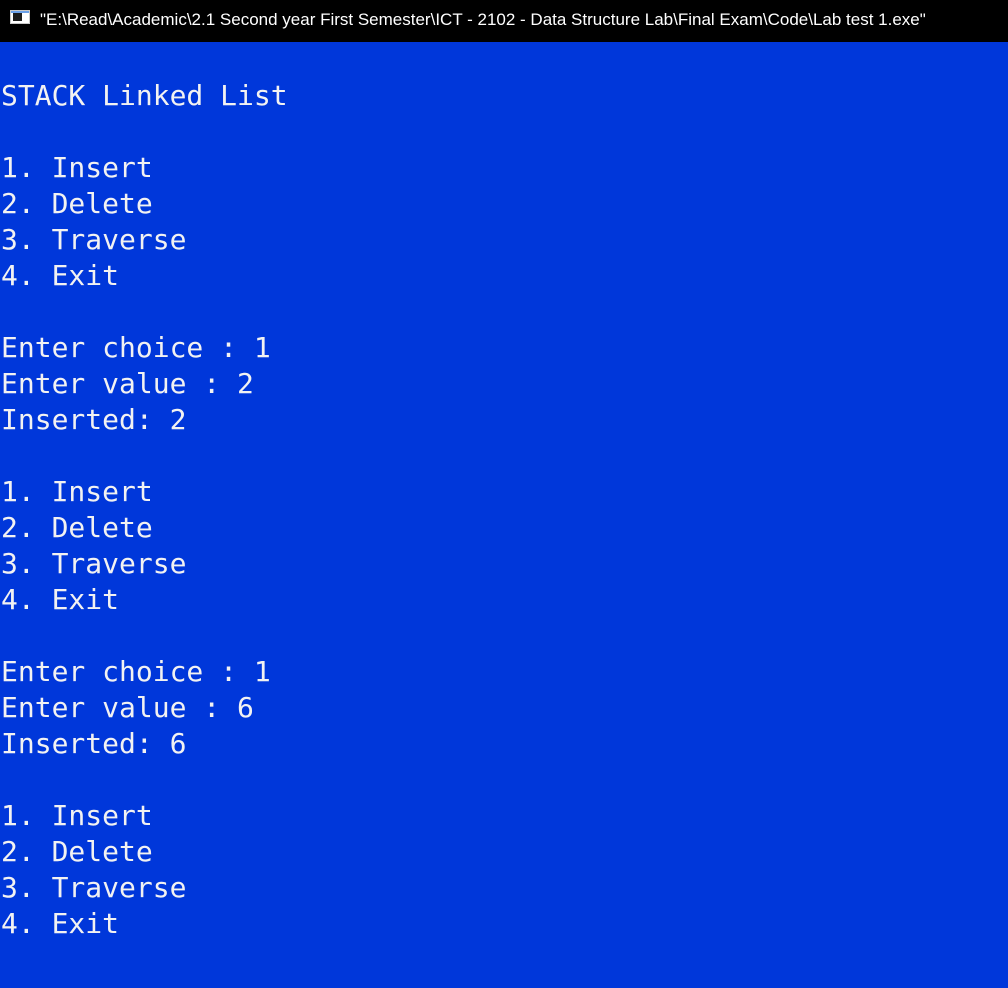  I want to click on console-app-icon, so click(21, 18).